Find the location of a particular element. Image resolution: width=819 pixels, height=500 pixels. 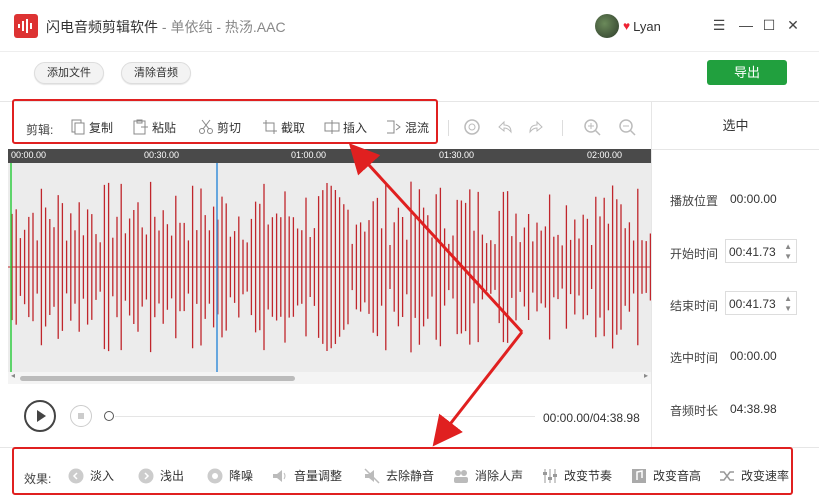

annotation-arrow-down is located at coordinates (481, 384).